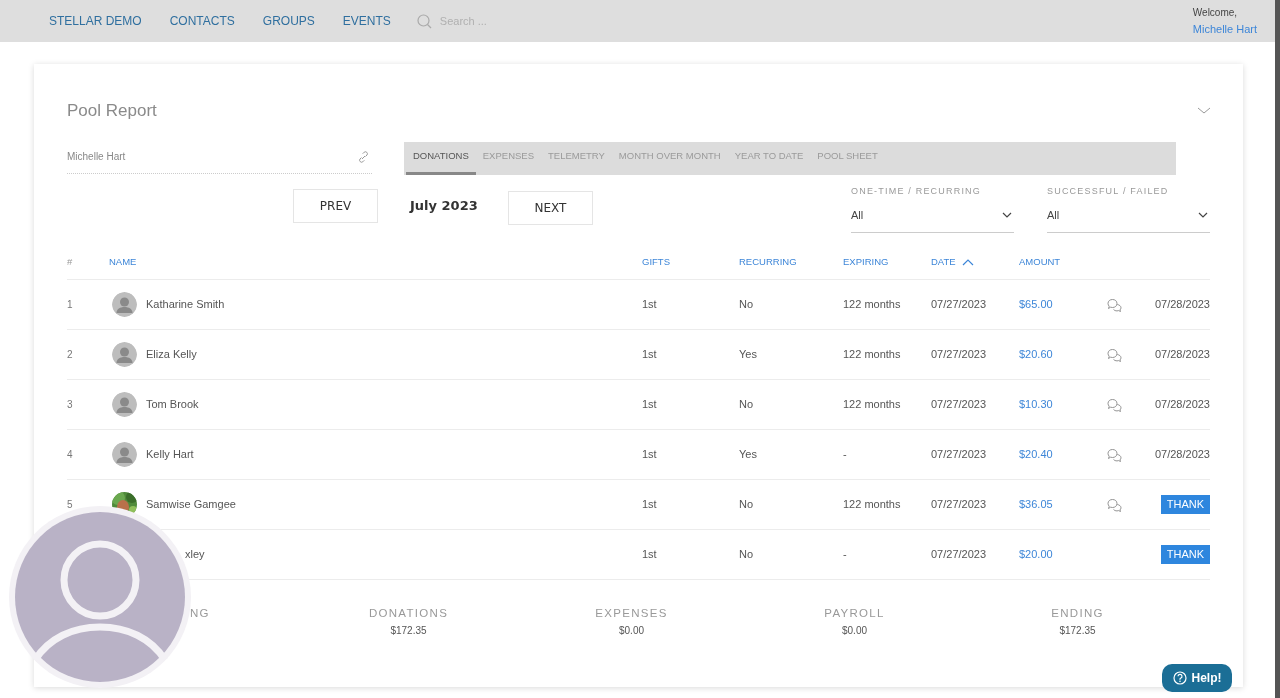 The image size is (1280, 698). I want to click on nav-link: STELLAR DEMO, so click(95, 21).